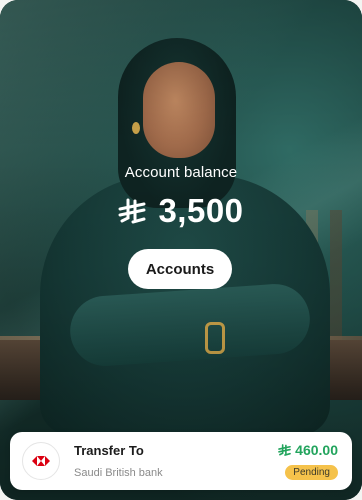  I want to click on transaction-details: Transfer To Saudi British bank, so click(176, 461).